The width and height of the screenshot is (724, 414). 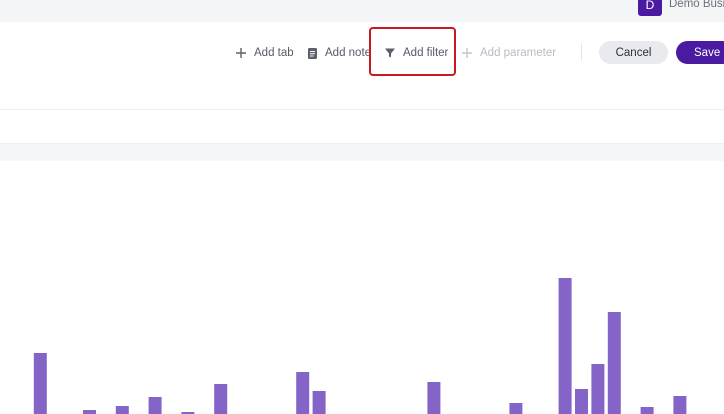 I want to click on add-parameter-label: Add parameter, so click(x=518, y=53).